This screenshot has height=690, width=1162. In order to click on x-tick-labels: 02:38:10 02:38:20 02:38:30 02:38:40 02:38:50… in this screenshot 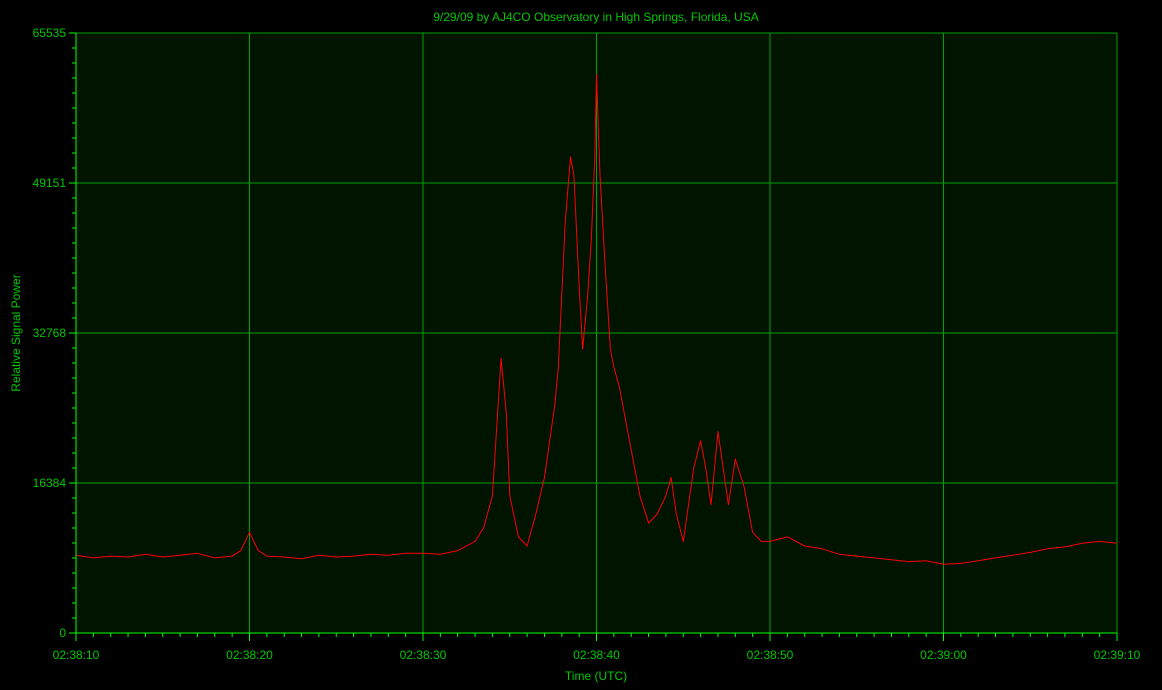, I will do `click(597, 655)`.